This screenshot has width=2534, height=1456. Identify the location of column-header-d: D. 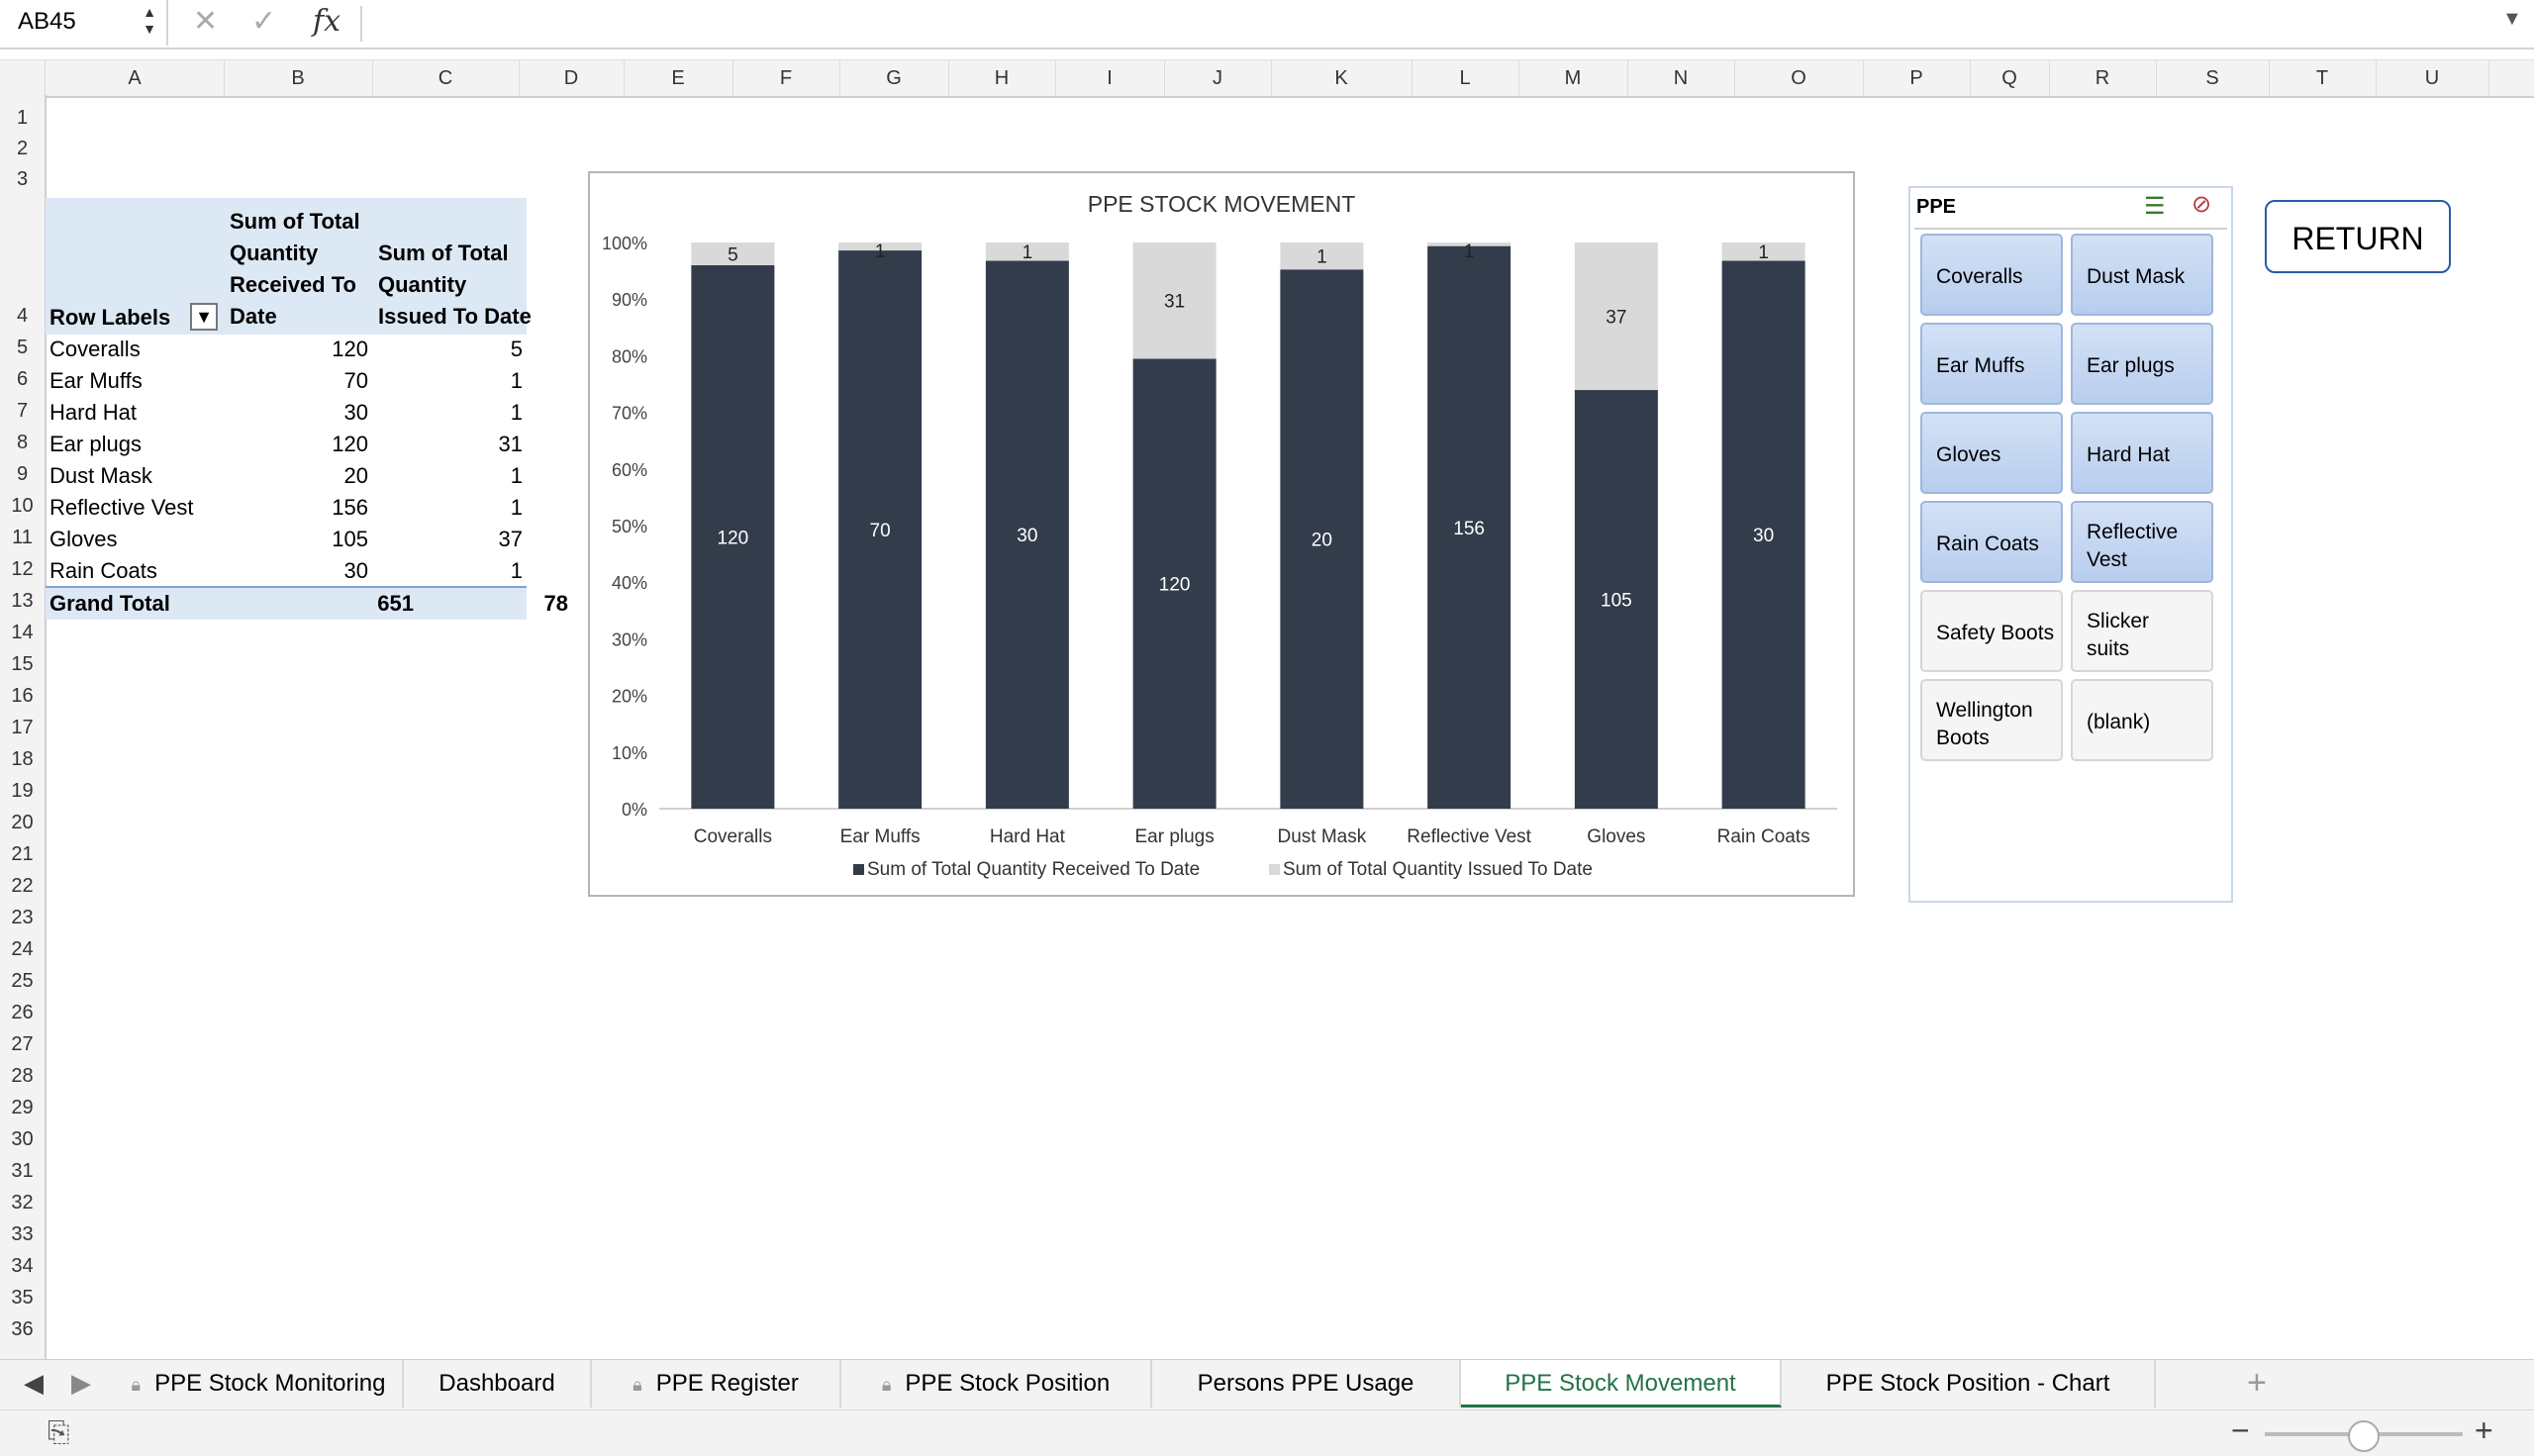
(572, 78).